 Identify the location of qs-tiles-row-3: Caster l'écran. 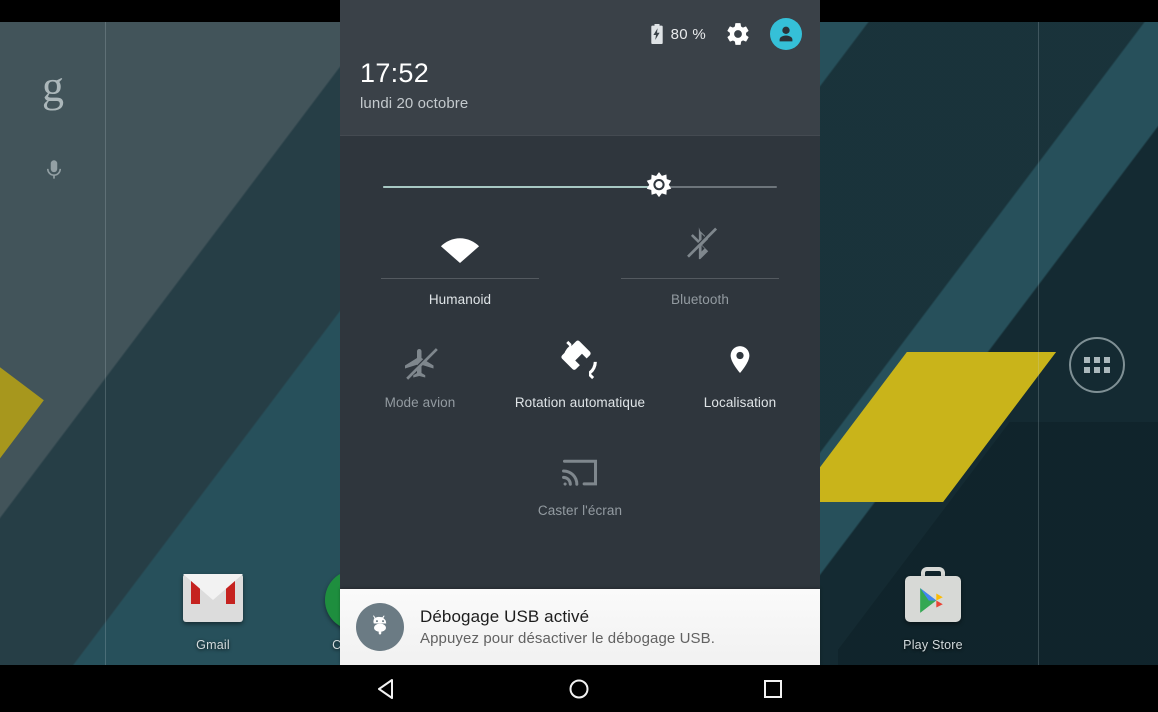
(580, 488).